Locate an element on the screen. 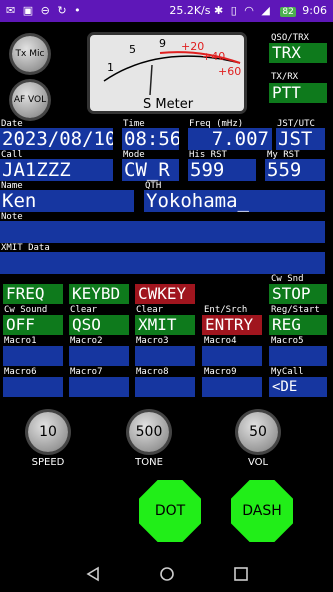 This screenshot has height=592, width=333. meter-title: S Meter is located at coordinates (168, 104).